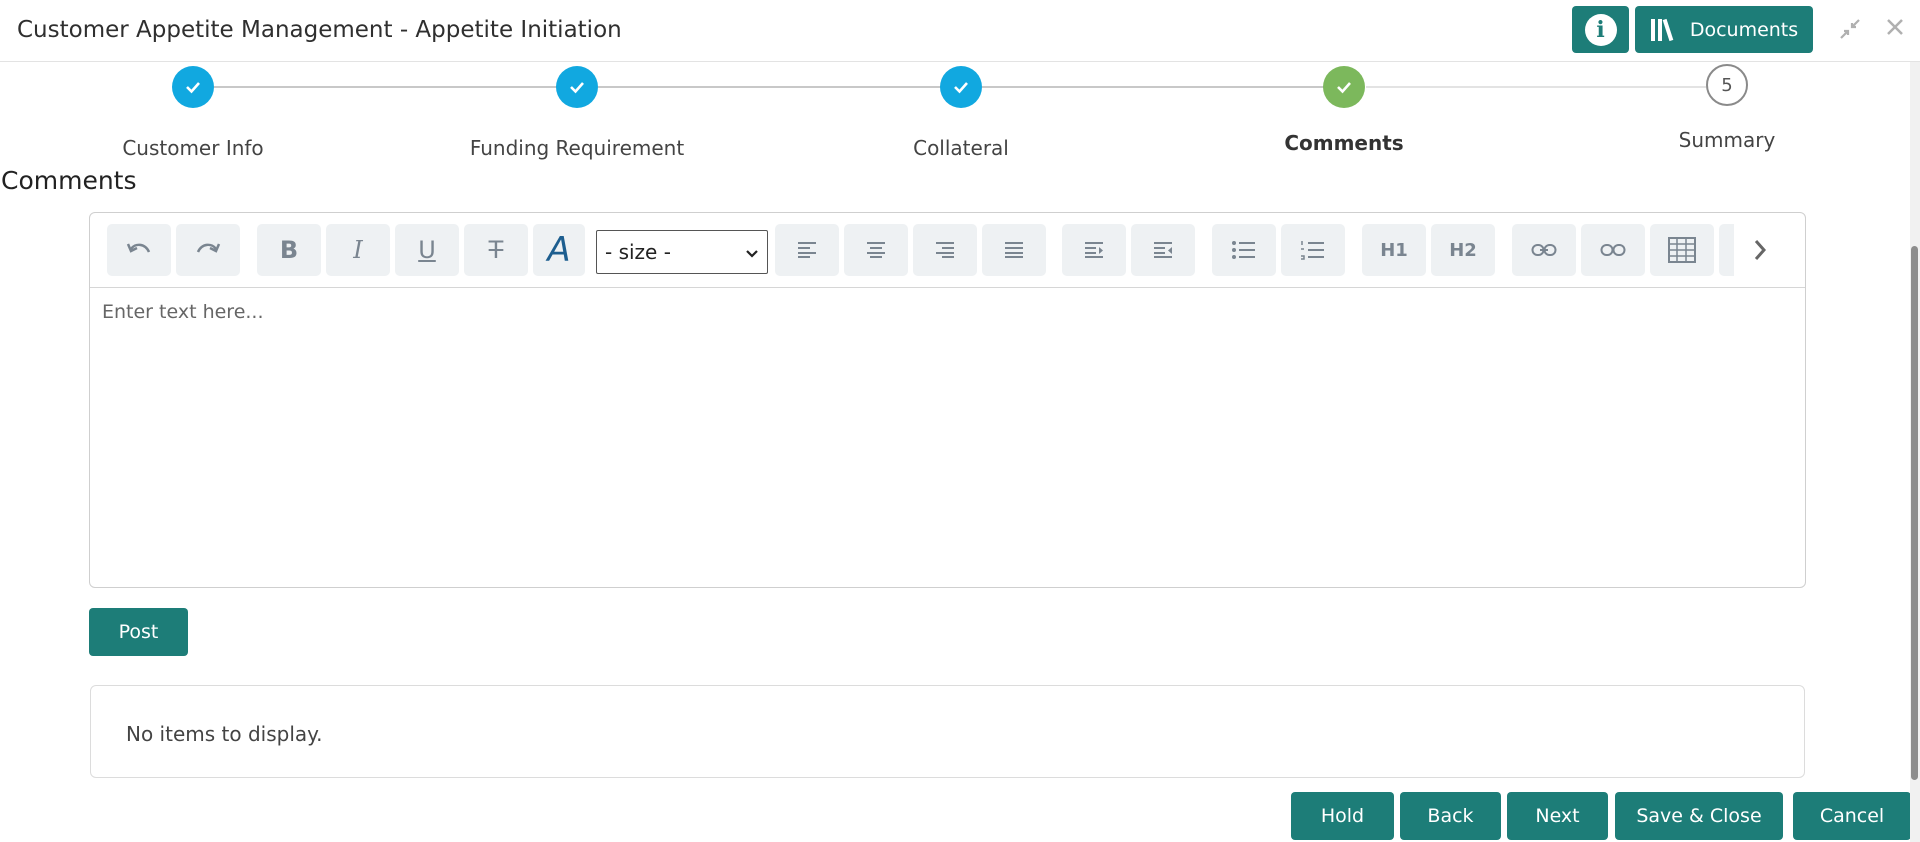  Describe the element at coordinates (1344, 87) in the screenshot. I see `step-comments-check-icon` at that location.